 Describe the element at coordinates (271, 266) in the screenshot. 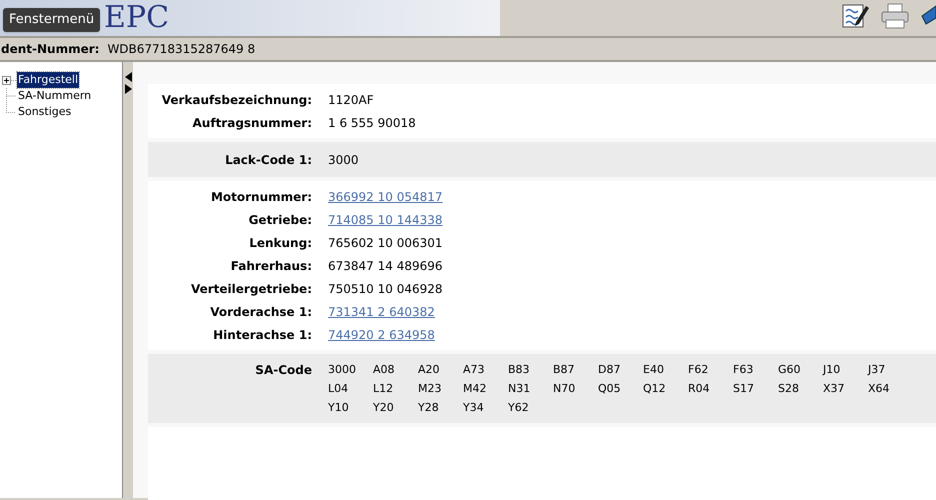

I see `field-label: Fahrerhaus:` at that location.